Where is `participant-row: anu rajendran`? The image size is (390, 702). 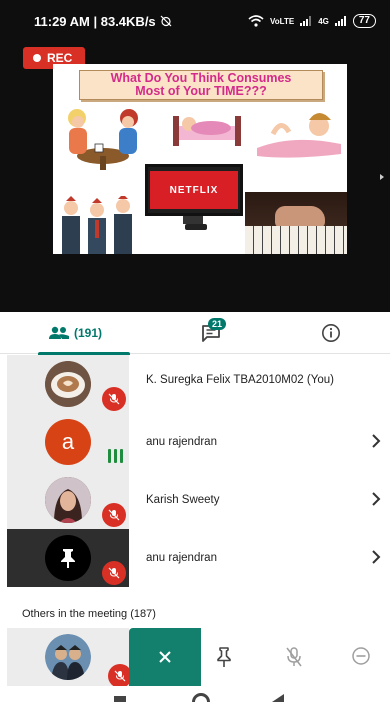
participant-row: anu rajendran is located at coordinates (195, 558).